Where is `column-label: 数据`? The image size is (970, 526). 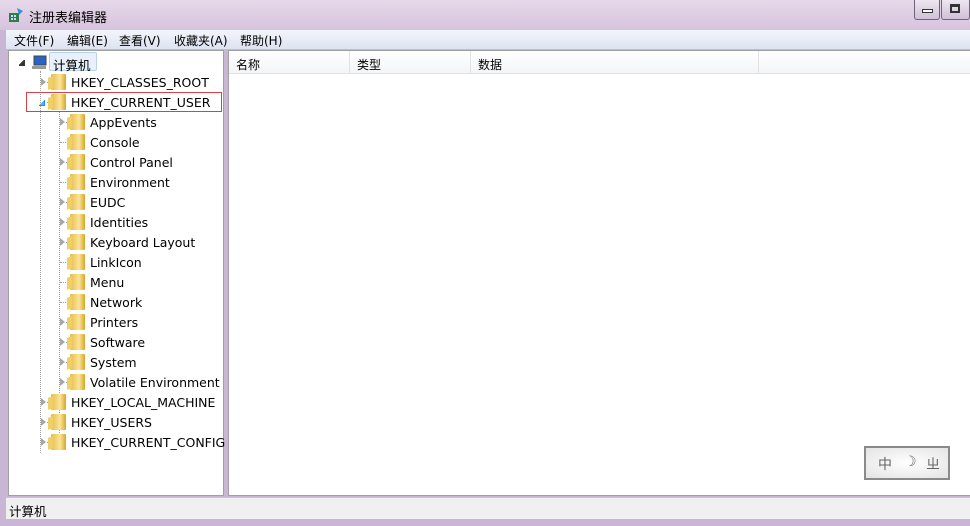
column-label: 数据 is located at coordinates (490, 65).